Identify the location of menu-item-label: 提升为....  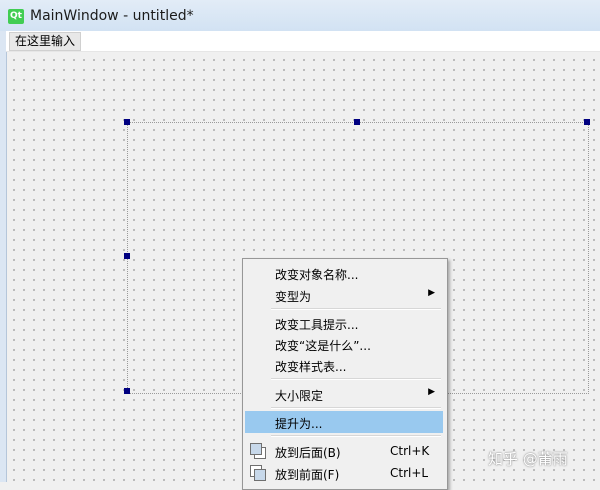
(299, 424).